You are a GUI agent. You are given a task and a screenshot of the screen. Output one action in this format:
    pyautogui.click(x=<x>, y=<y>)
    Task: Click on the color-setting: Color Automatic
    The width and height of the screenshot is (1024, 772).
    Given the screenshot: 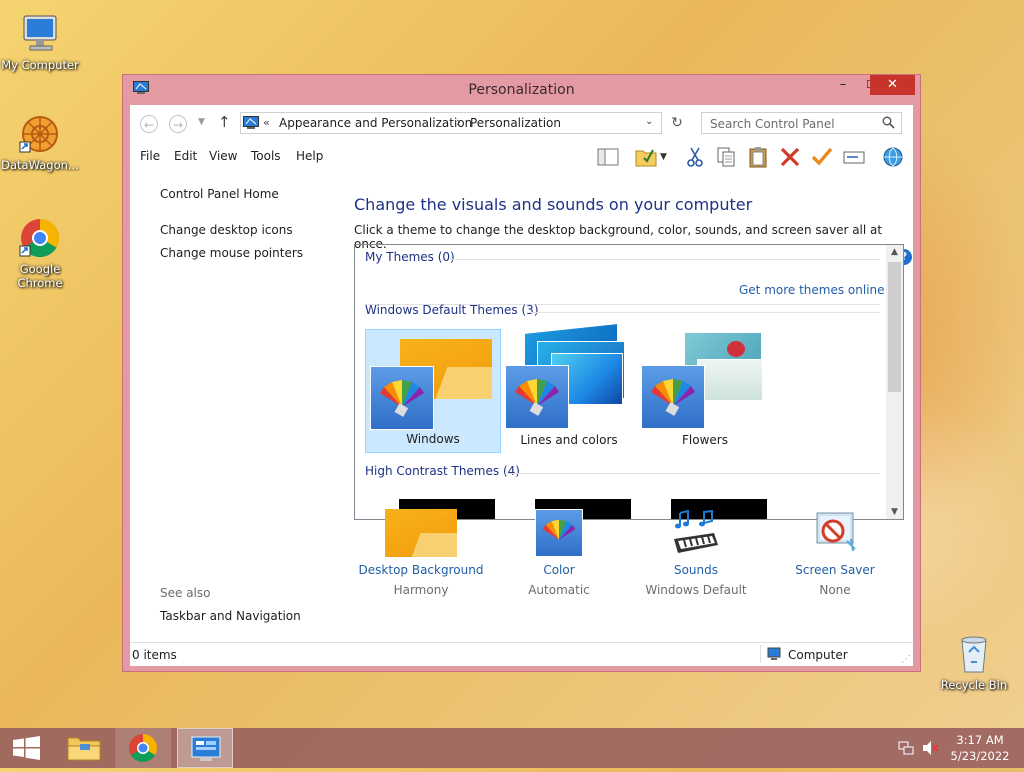 What is the action you would take?
    pyautogui.click(x=559, y=553)
    